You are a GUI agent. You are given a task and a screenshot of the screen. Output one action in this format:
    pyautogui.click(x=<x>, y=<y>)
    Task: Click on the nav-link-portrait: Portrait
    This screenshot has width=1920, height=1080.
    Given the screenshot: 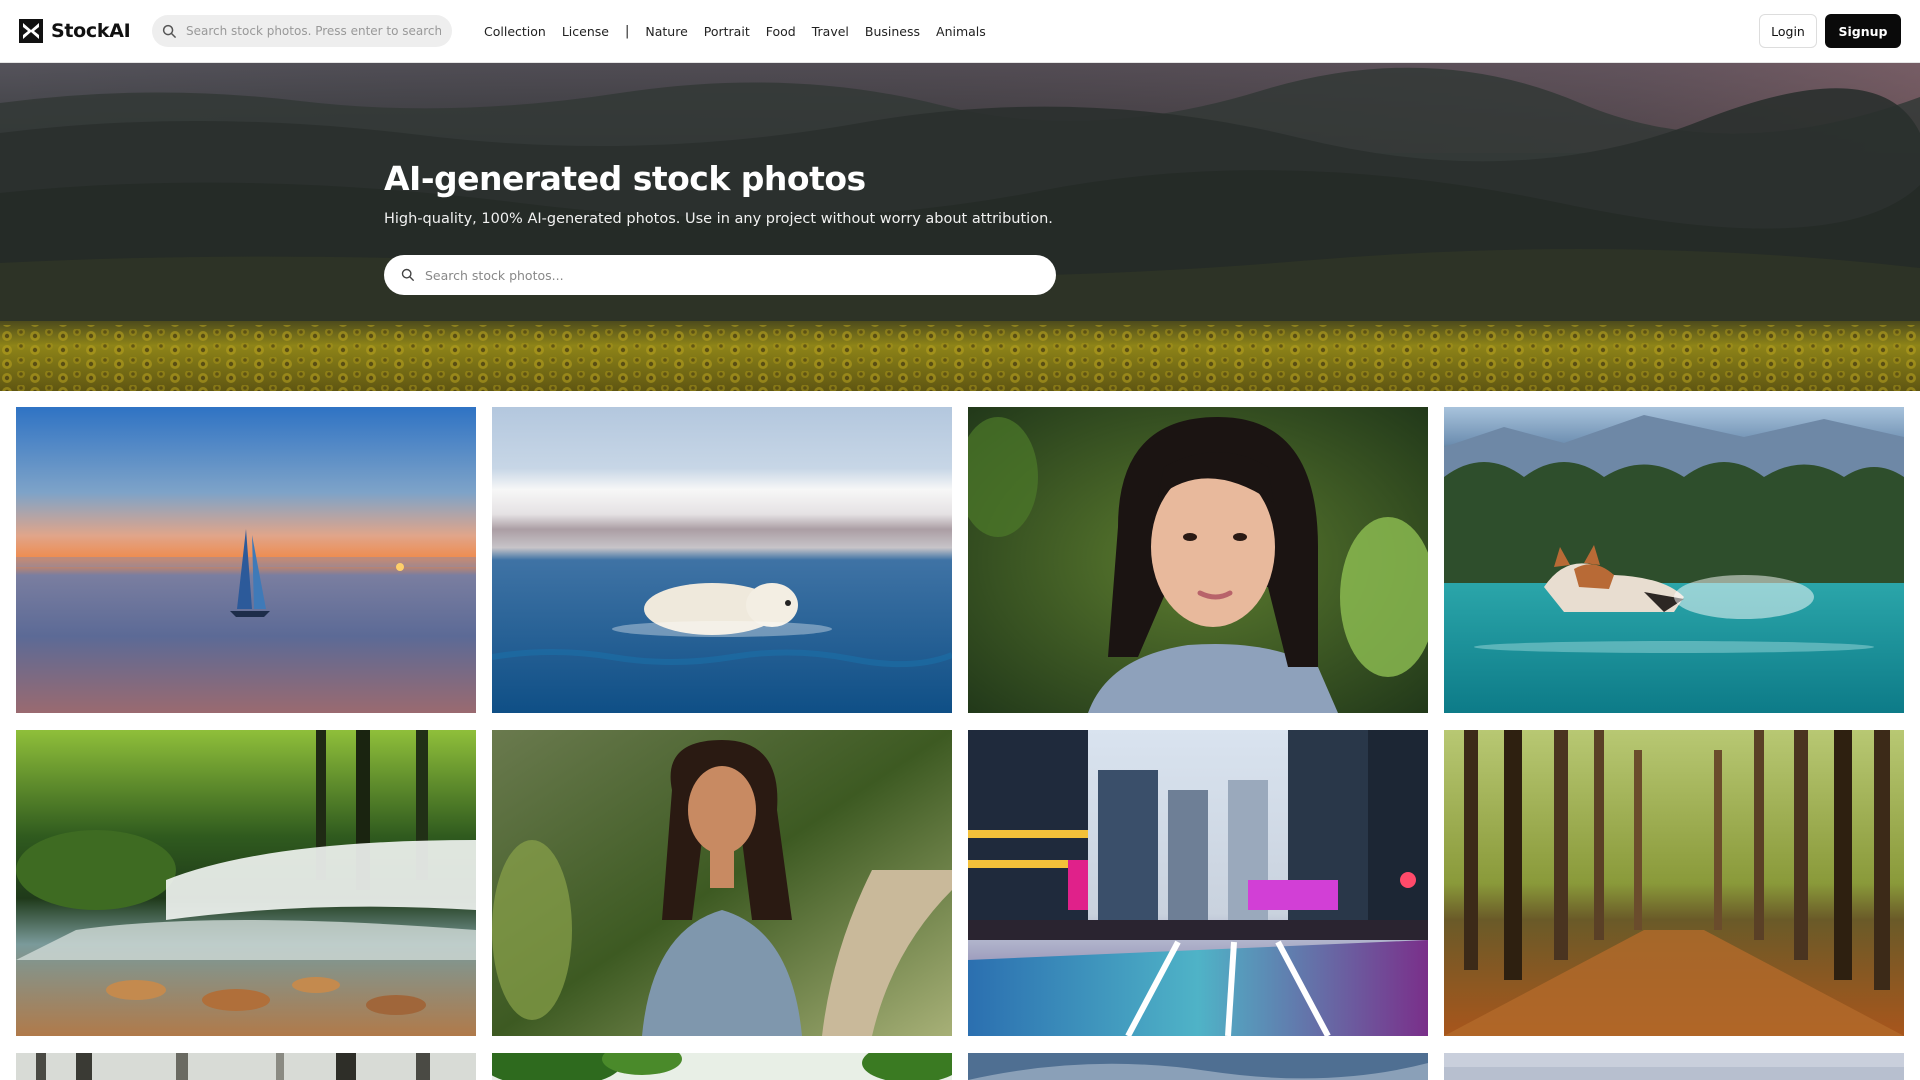 What is the action you would take?
    pyautogui.click(x=727, y=31)
    